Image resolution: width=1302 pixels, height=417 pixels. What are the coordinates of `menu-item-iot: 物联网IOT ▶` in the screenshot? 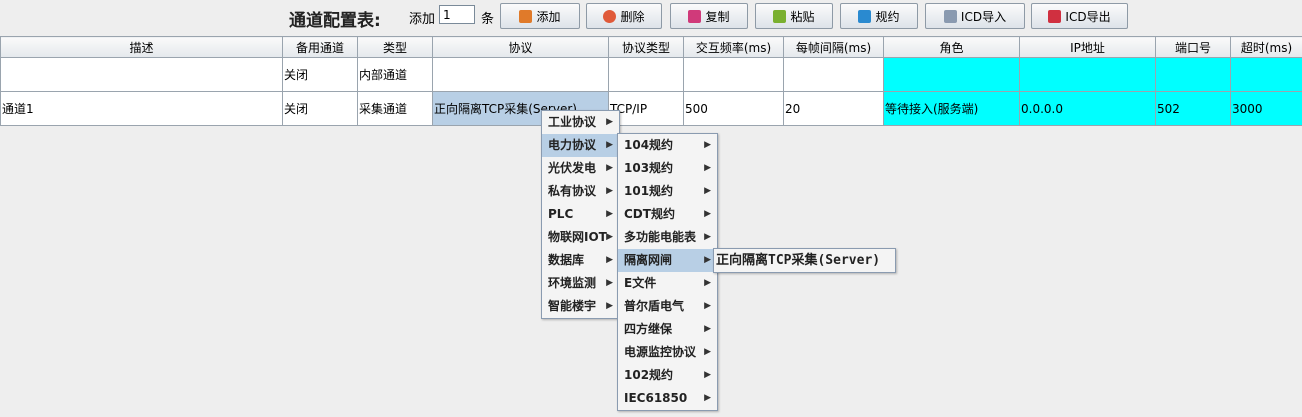 It's located at (580, 237).